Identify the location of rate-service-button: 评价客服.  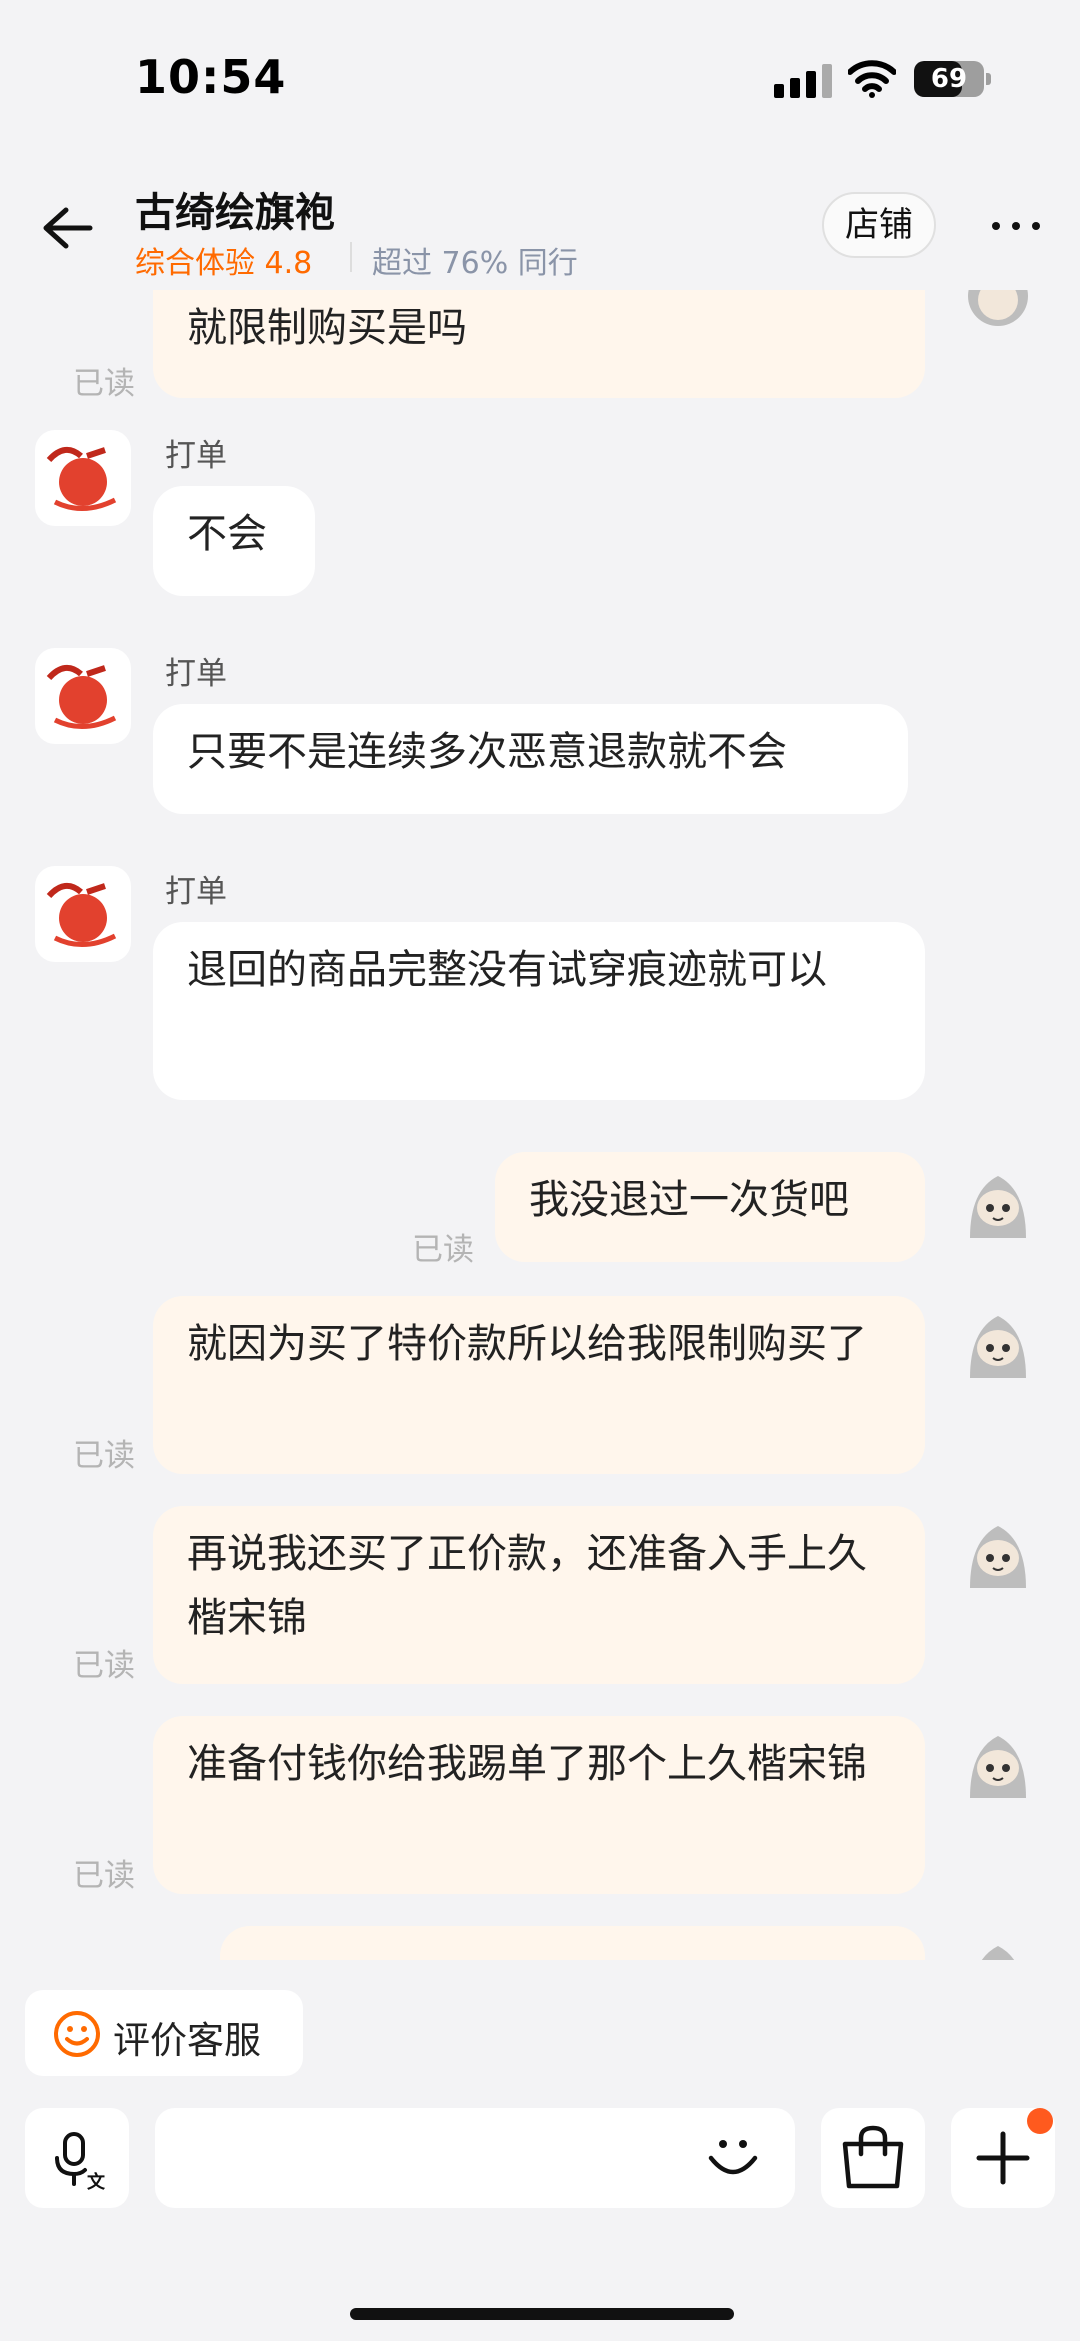
(164, 2033).